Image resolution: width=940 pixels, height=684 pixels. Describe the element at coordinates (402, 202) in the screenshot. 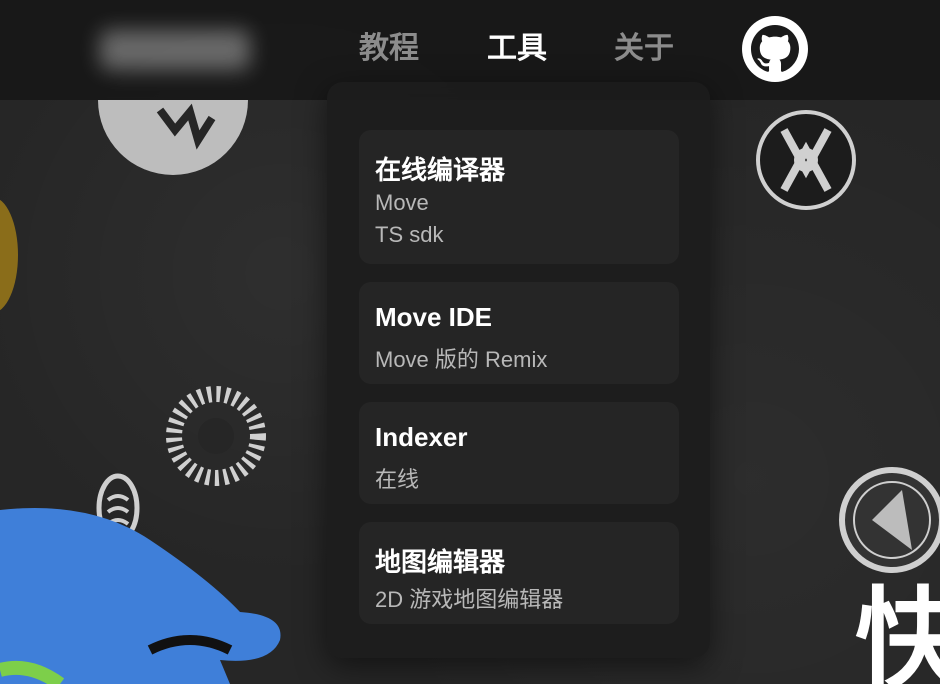

I see `menu-item-subtitle: Move` at that location.